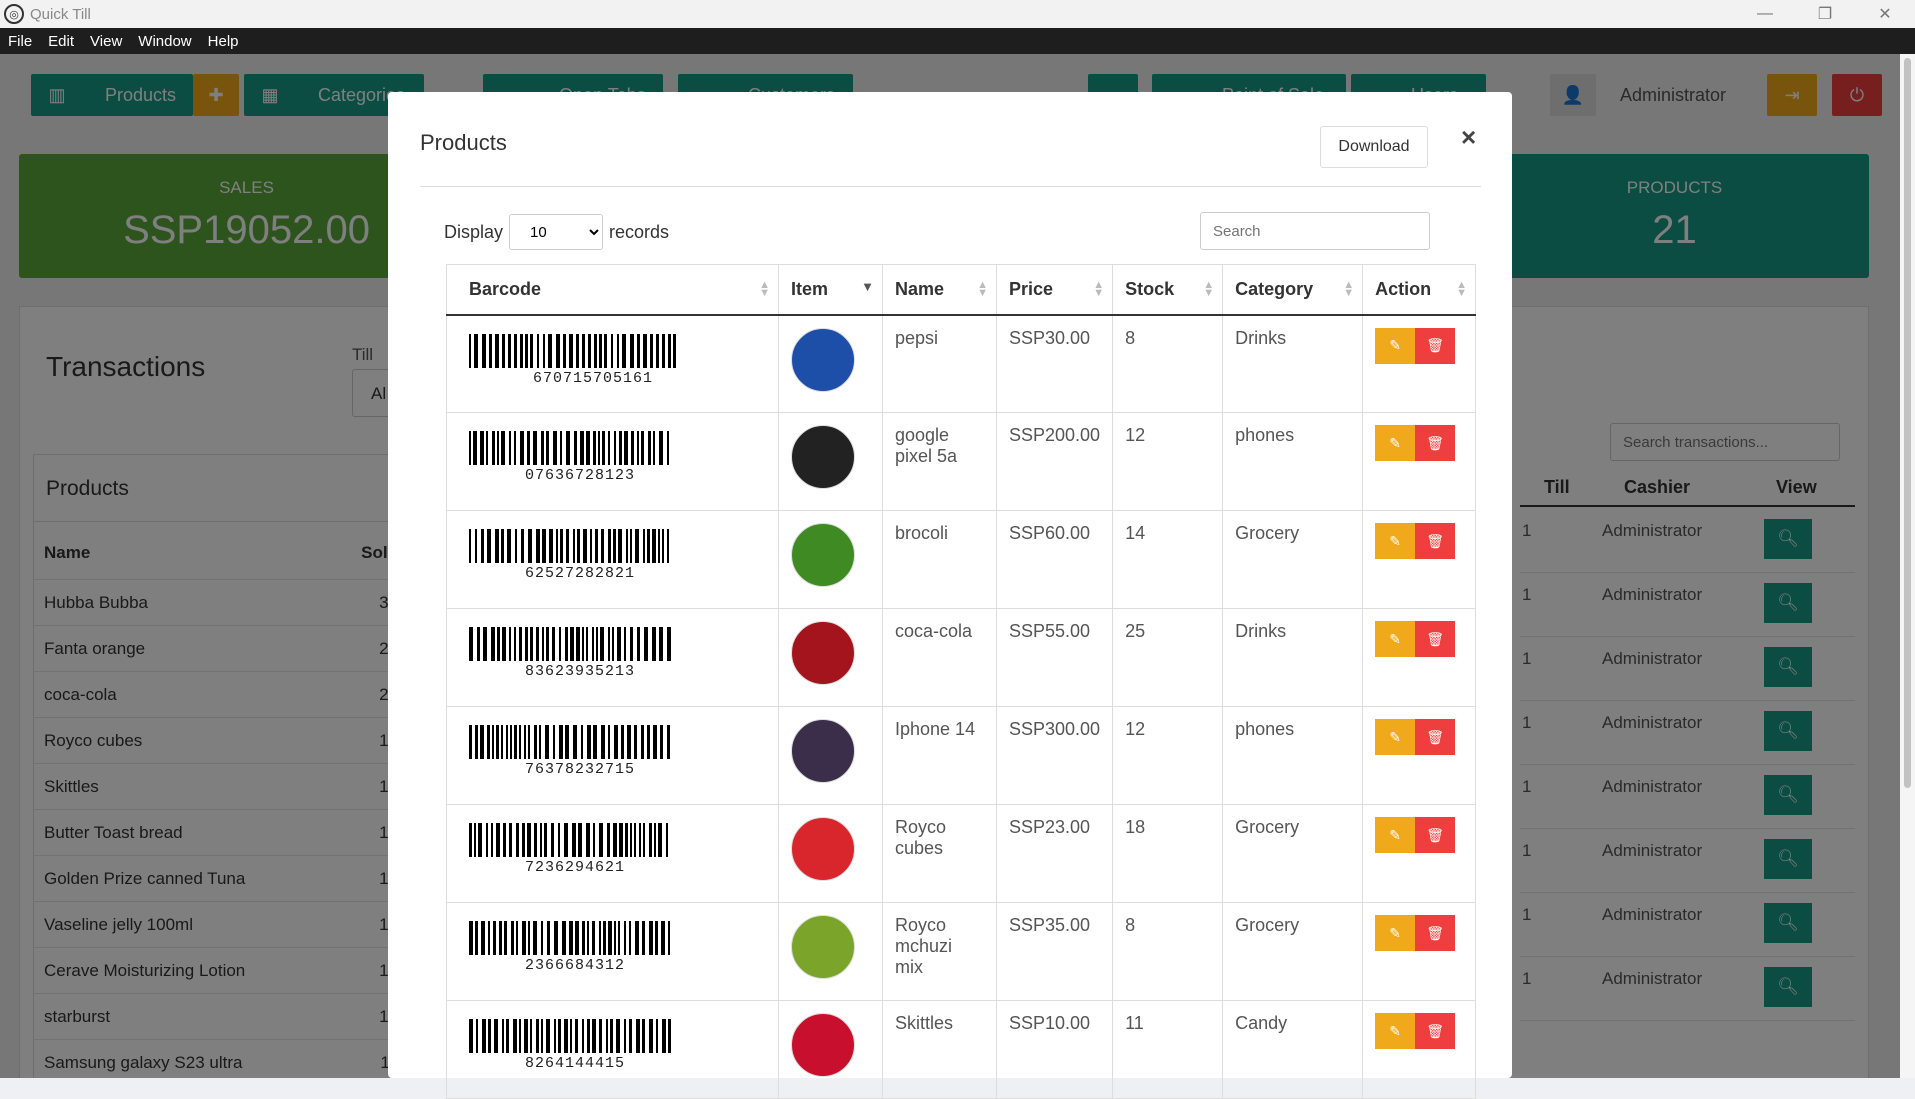 The width and height of the screenshot is (1915, 1099). I want to click on barcode-cell: 83623935213, so click(612, 657).